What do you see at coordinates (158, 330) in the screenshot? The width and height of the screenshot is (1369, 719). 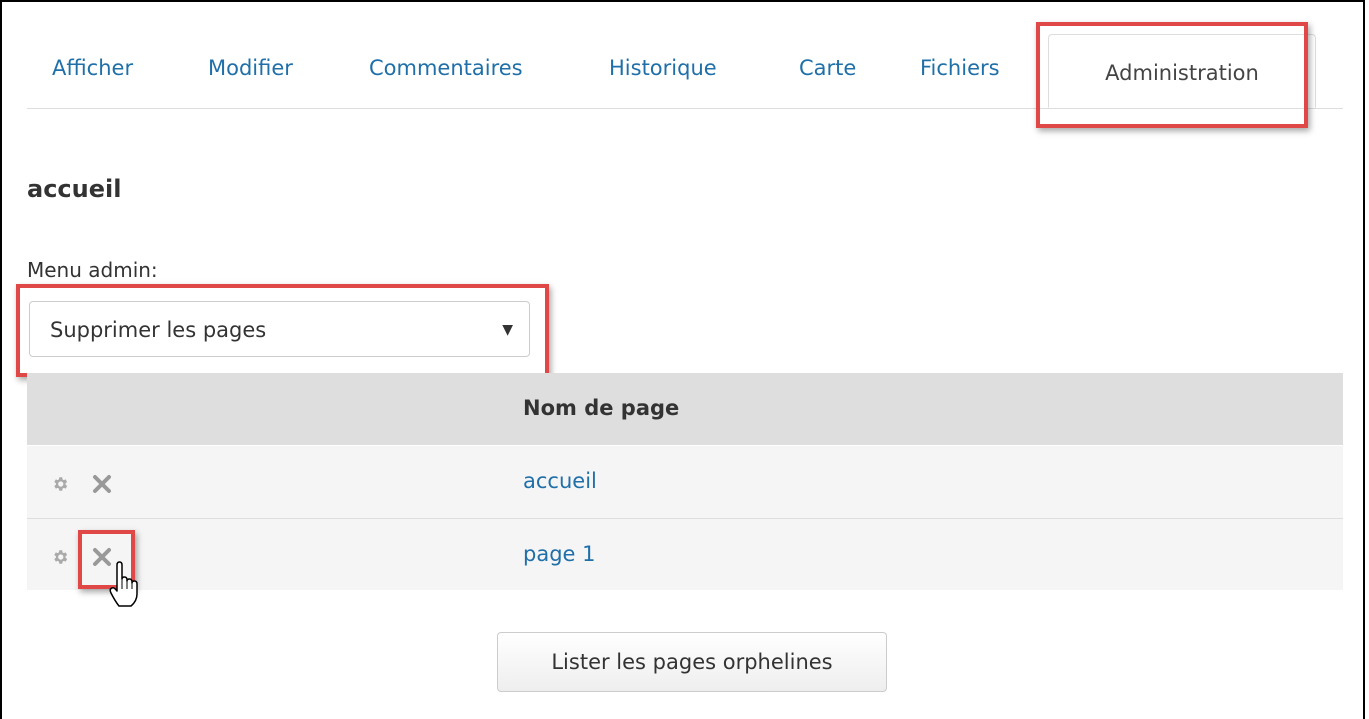 I see `admin-menu-selected-value: Supprimer les pages` at bounding box center [158, 330].